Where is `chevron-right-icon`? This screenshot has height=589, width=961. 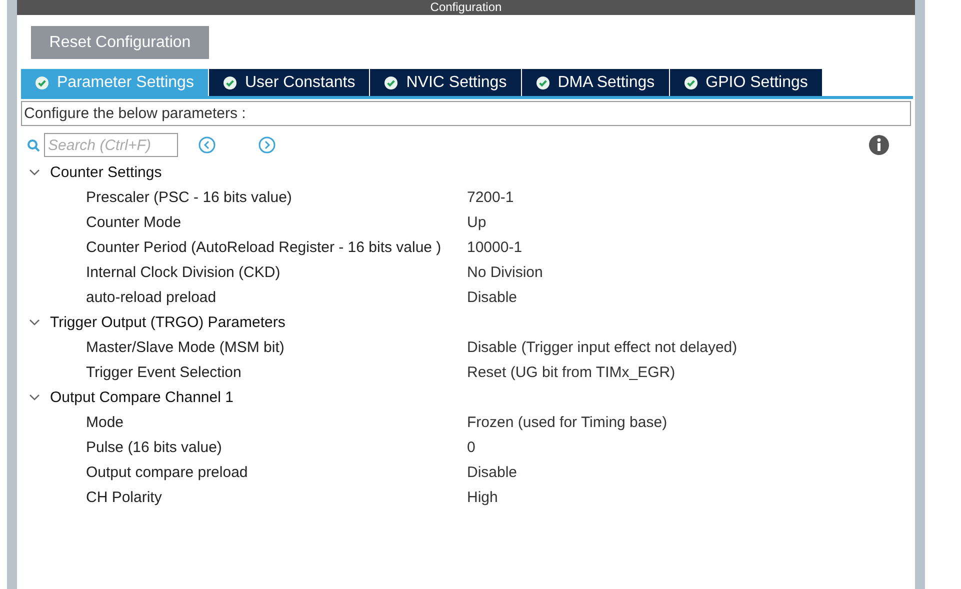 chevron-right-icon is located at coordinates (267, 145).